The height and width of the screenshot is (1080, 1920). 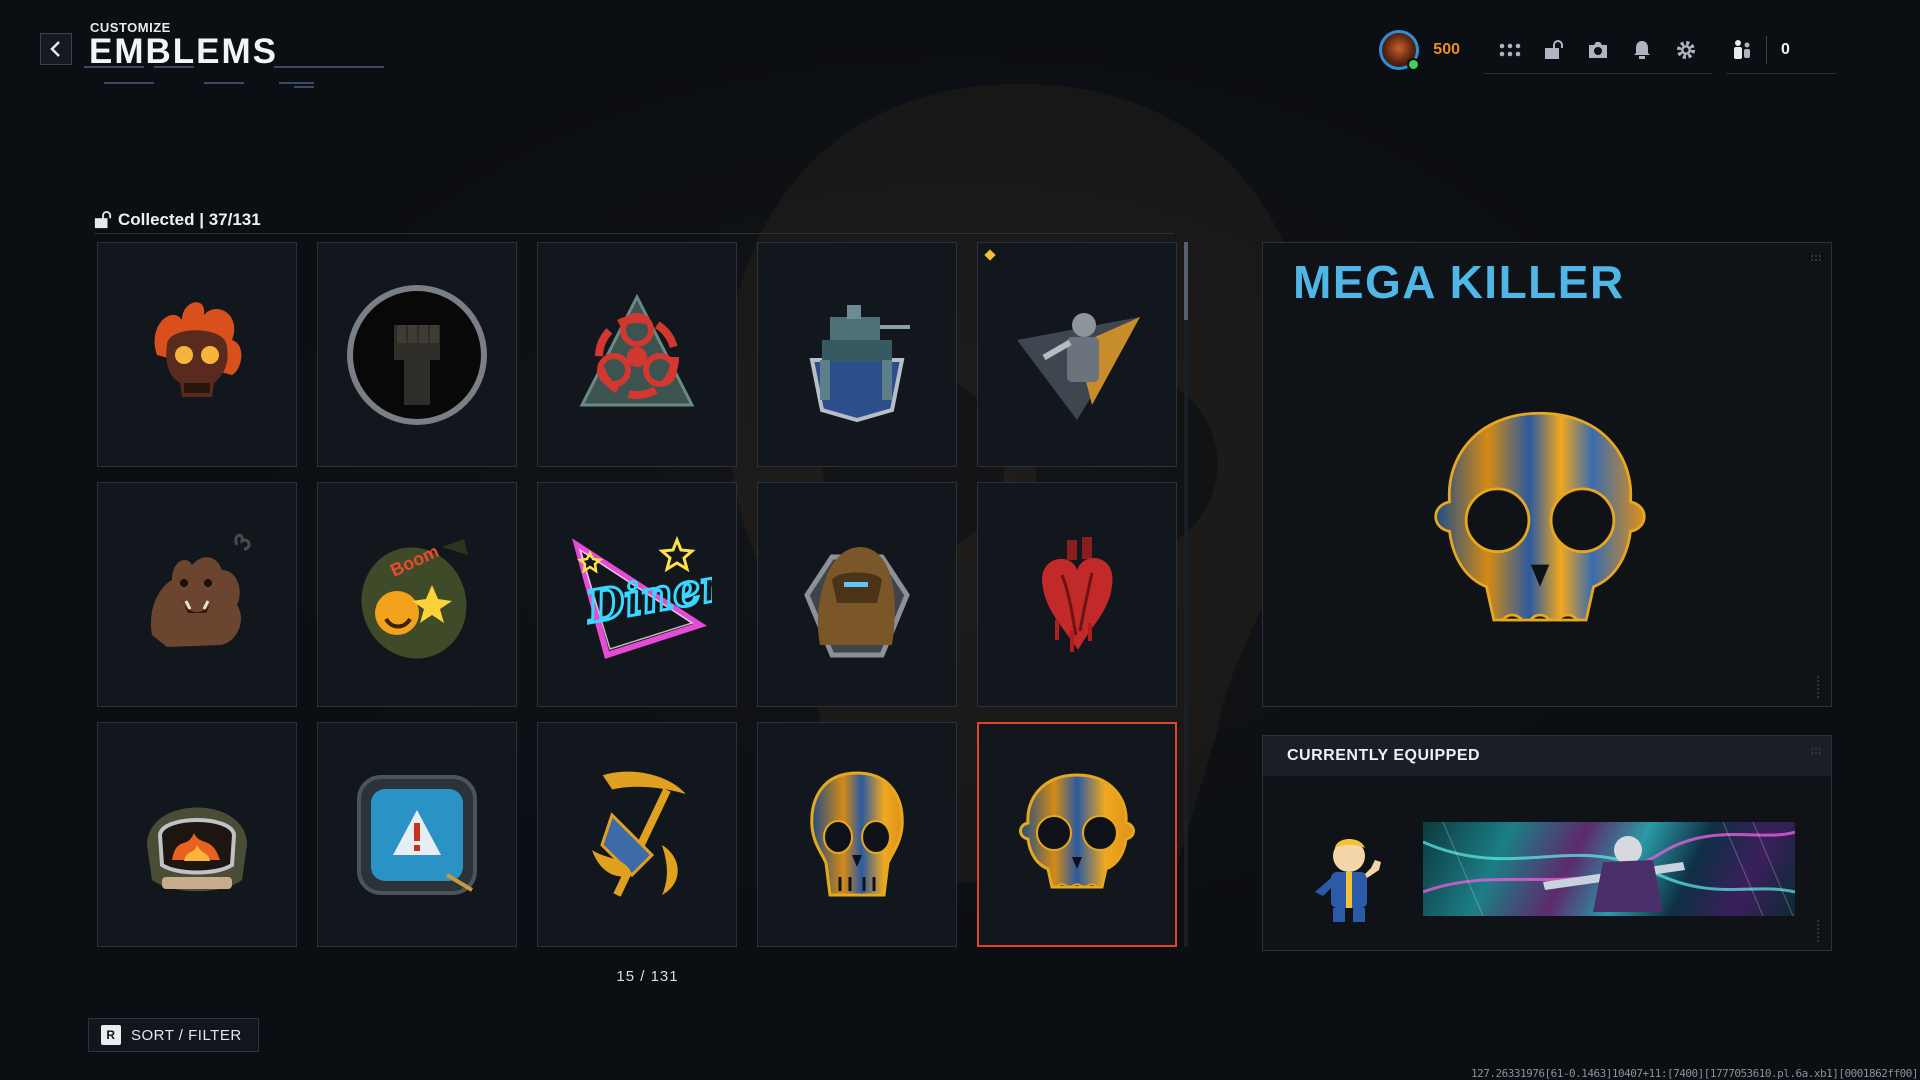 I want to click on top-bar: 500 0, so click(x=1607, y=50).